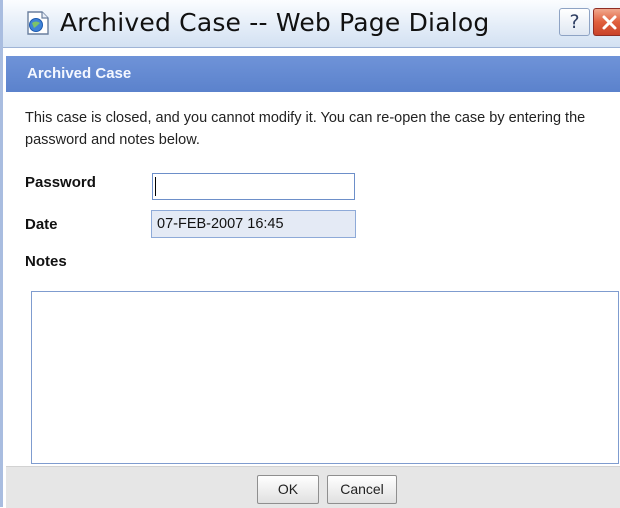  Describe the element at coordinates (288, 489) in the screenshot. I see `ok-button: OK` at that location.